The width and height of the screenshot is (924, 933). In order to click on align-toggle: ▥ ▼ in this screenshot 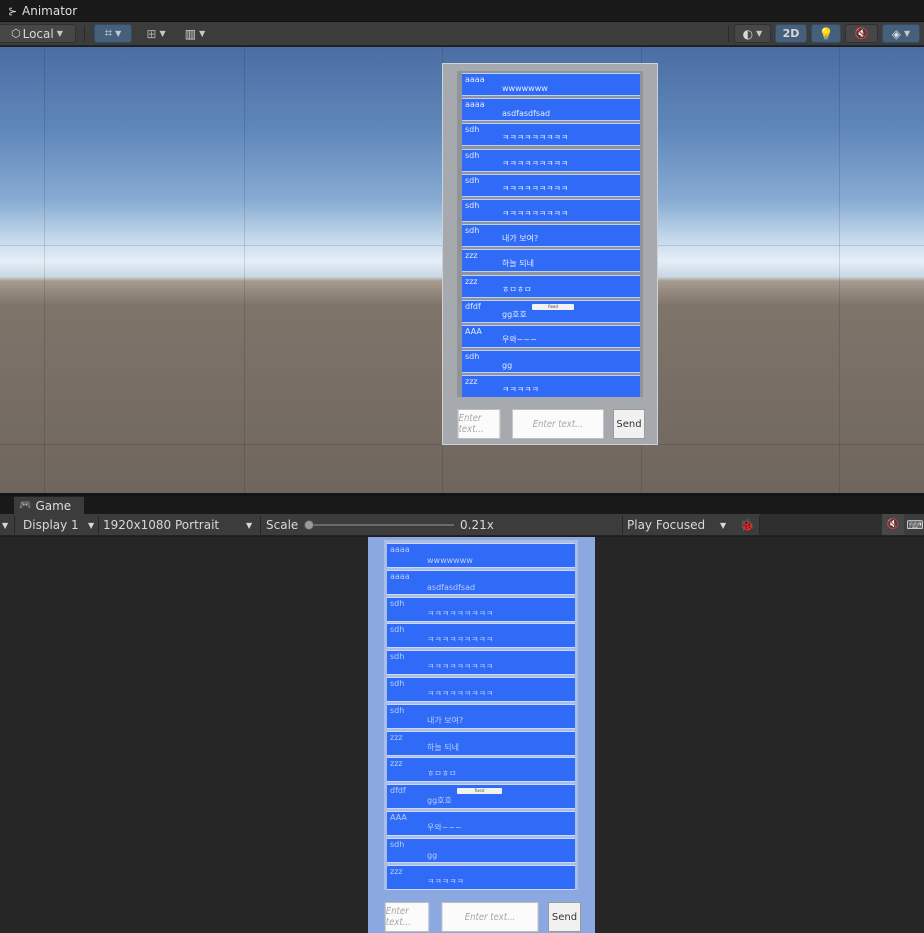, I will do `click(195, 33)`.